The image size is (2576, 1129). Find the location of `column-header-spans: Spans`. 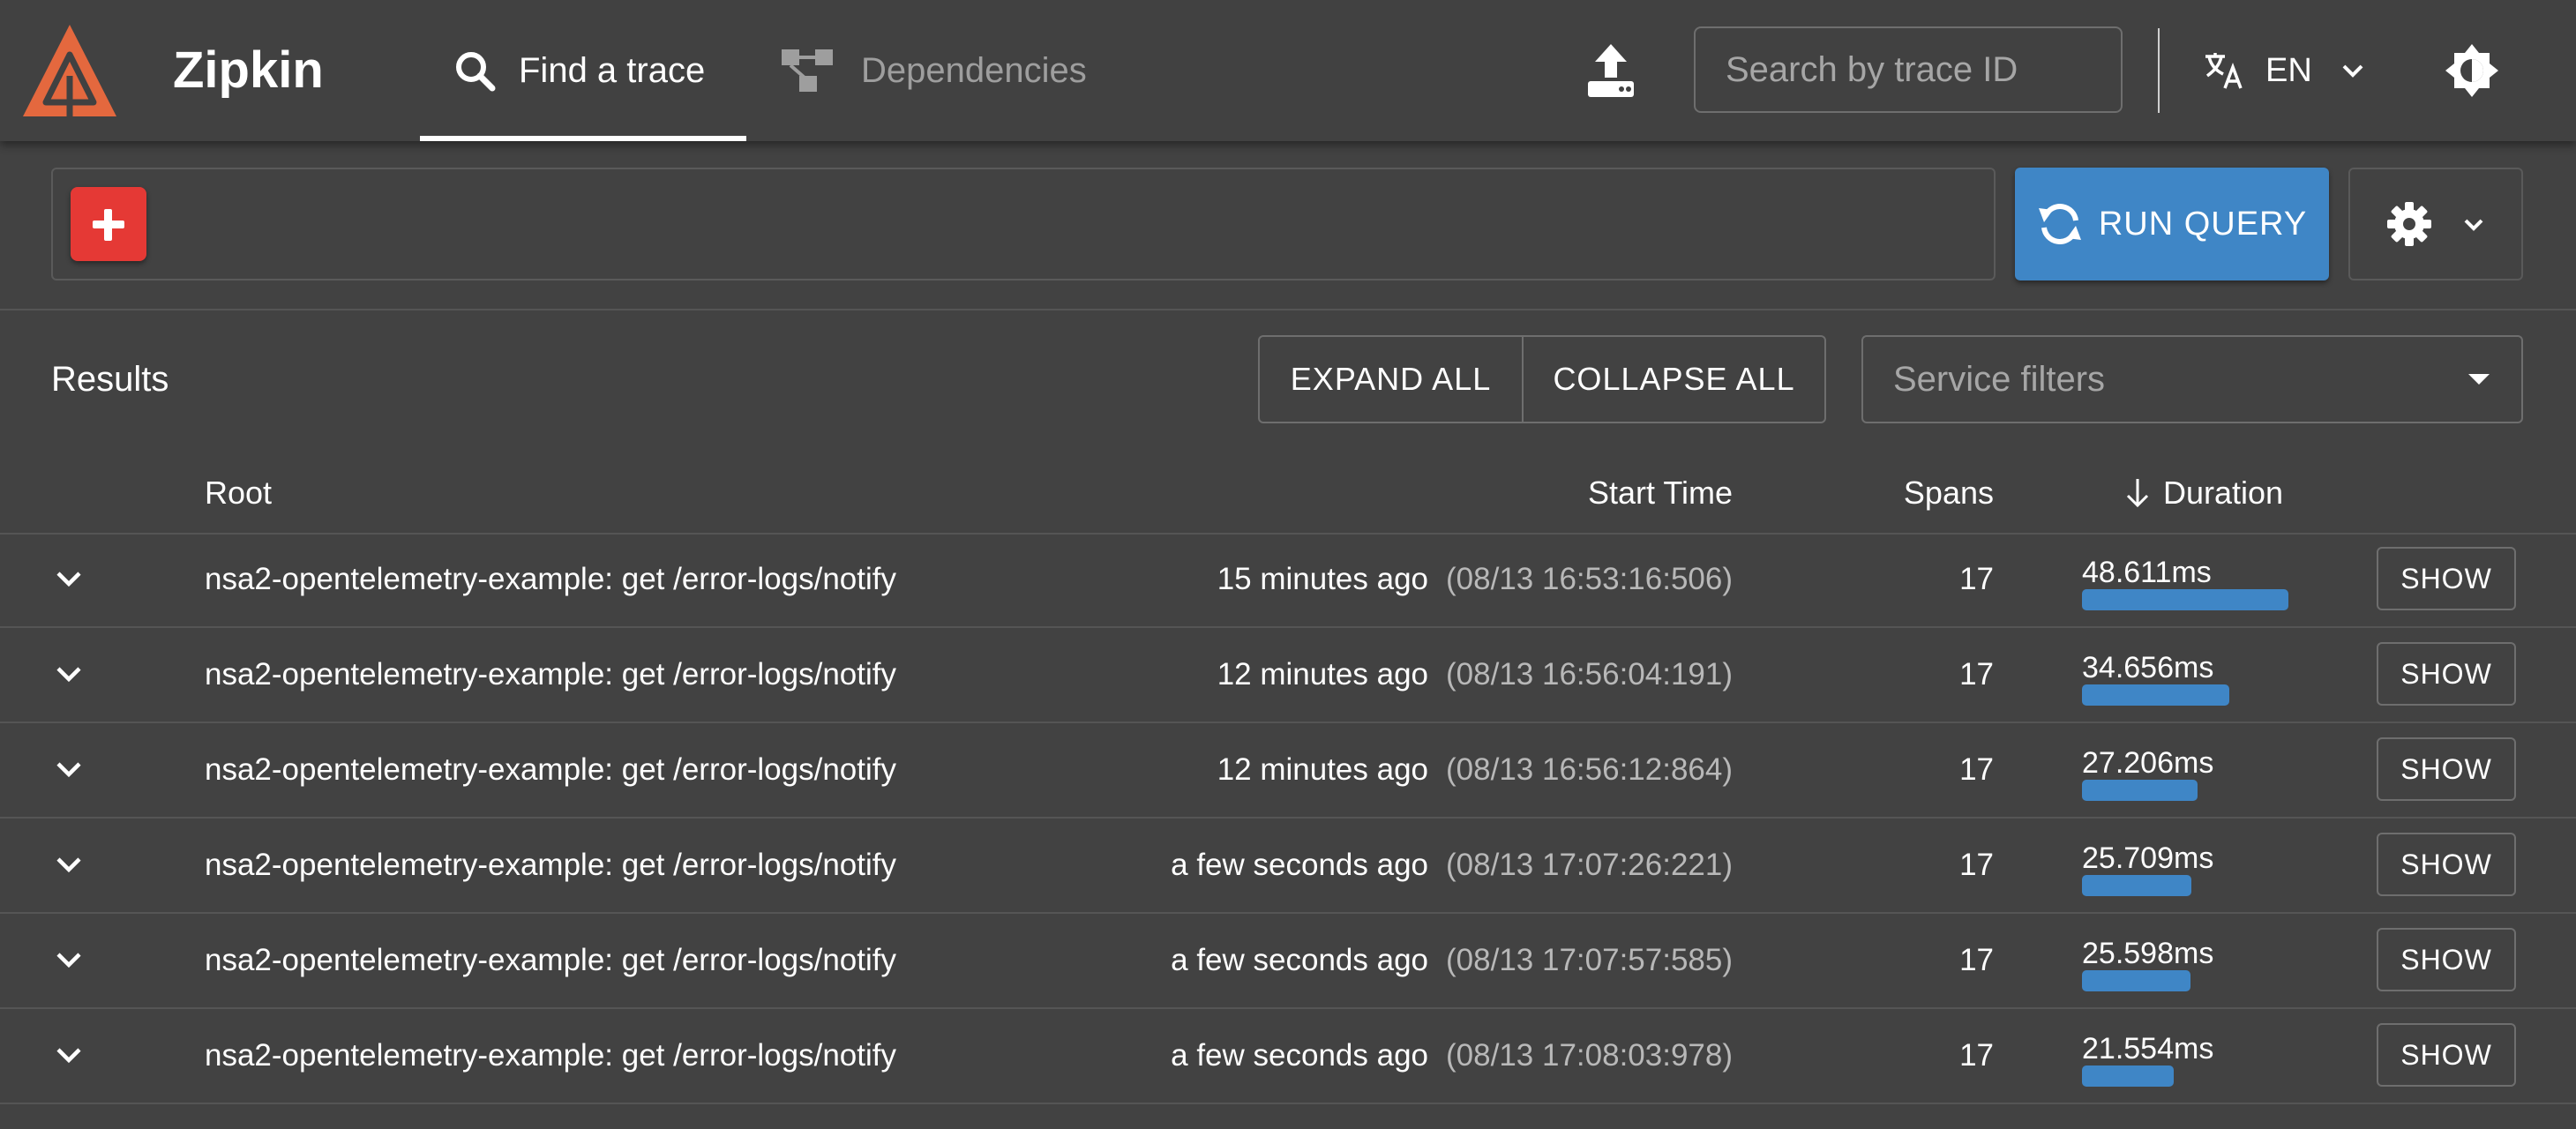

column-header-spans: Spans is located at coordinates (1949, 493).